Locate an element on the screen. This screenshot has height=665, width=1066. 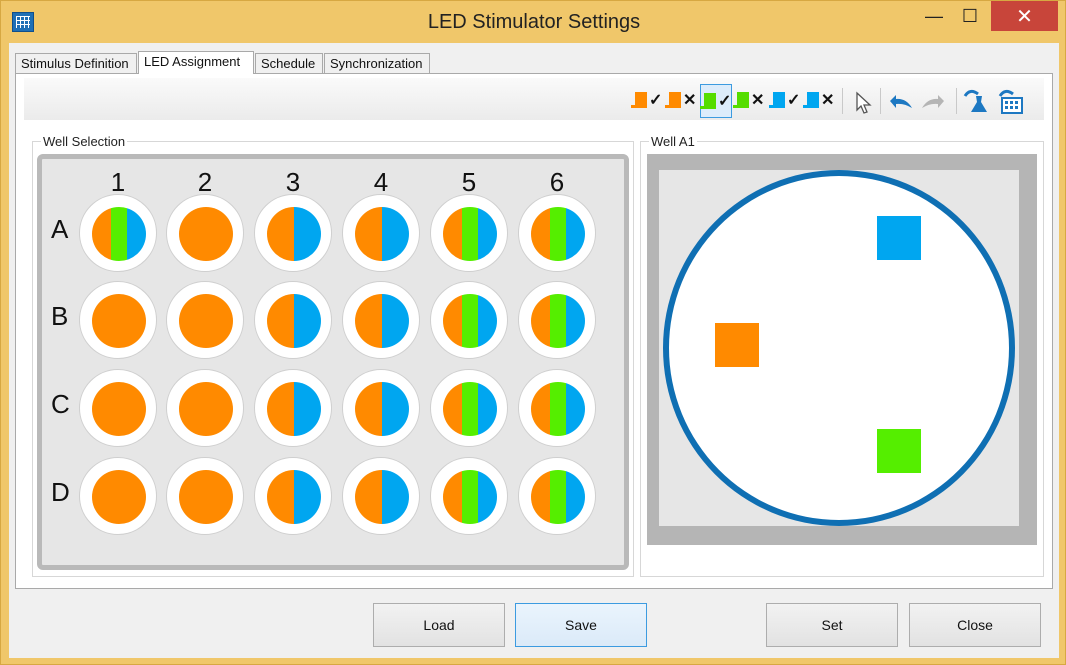
tab-led-assignment: LED Assignment is located at coordinates (196, 62).